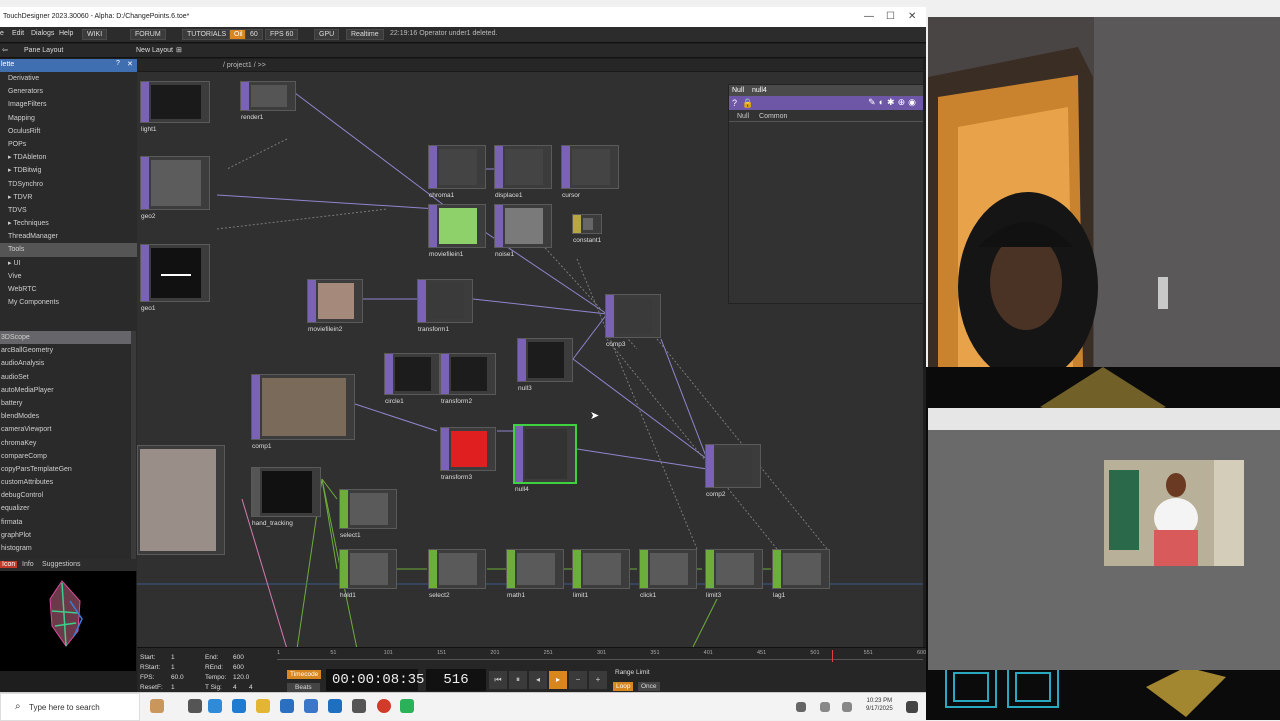 Image resolution: width=1280 pixels, height=721 pixels. Describe the element at coordinates (65, 535) in the screenshot. I see `palette-component-item: graphPlot` at that location.